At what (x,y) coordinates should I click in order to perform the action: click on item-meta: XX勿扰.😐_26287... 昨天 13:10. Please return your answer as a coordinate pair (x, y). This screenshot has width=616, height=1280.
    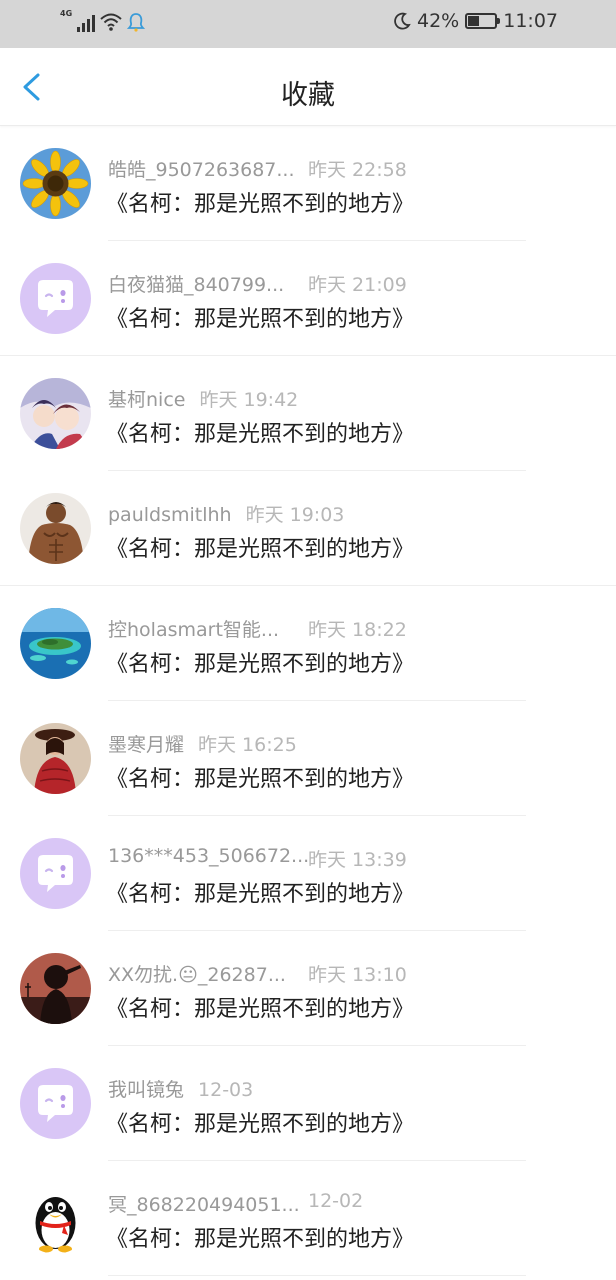
    Looking at the image, I should click on (257, 973).